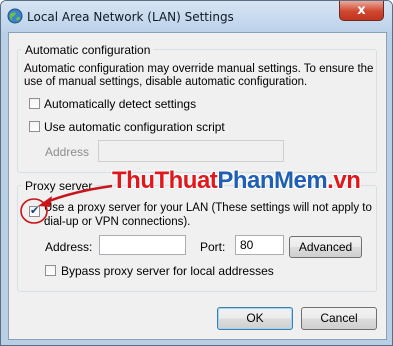  What do you see at coordinates (344, 180) in the screenshot?
I see `watermark-part3: .vn` at bounding box center [344, 180].